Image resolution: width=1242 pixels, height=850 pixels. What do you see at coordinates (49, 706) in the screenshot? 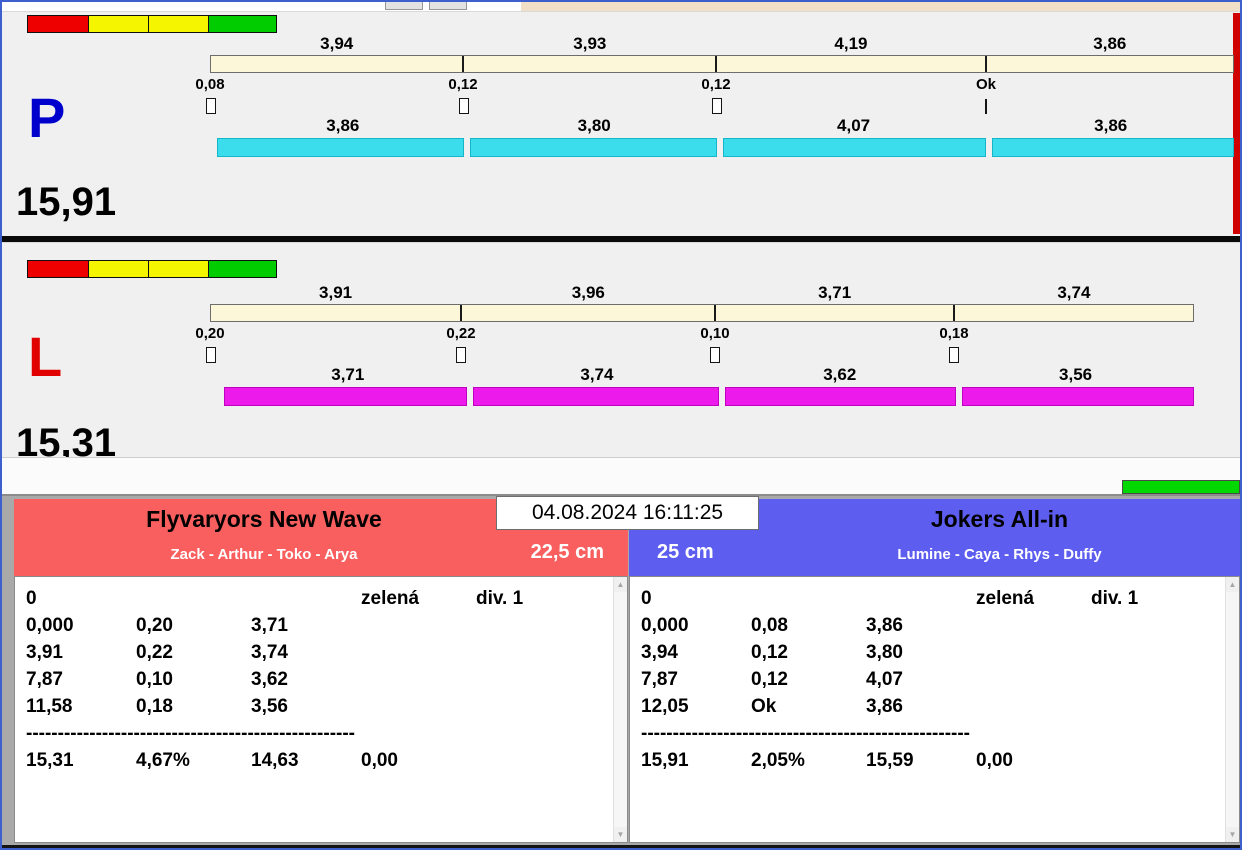
I see `cumulative-time: 11,58` at bounding box center [49, 706].